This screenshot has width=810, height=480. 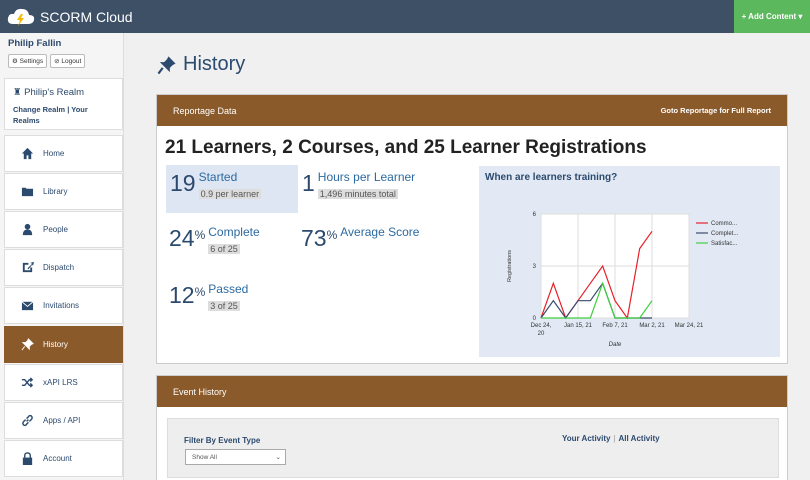 I want to click on change-realm-link: Change Realm, so click(x=39, y=109).